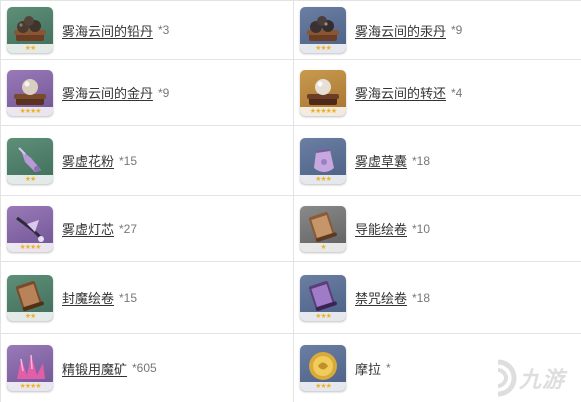 The image size is (581, 402). What do you see at coordinates (457, 92) in the screenshot?
I see `material-count: *4` at bounding box center [457, 92].